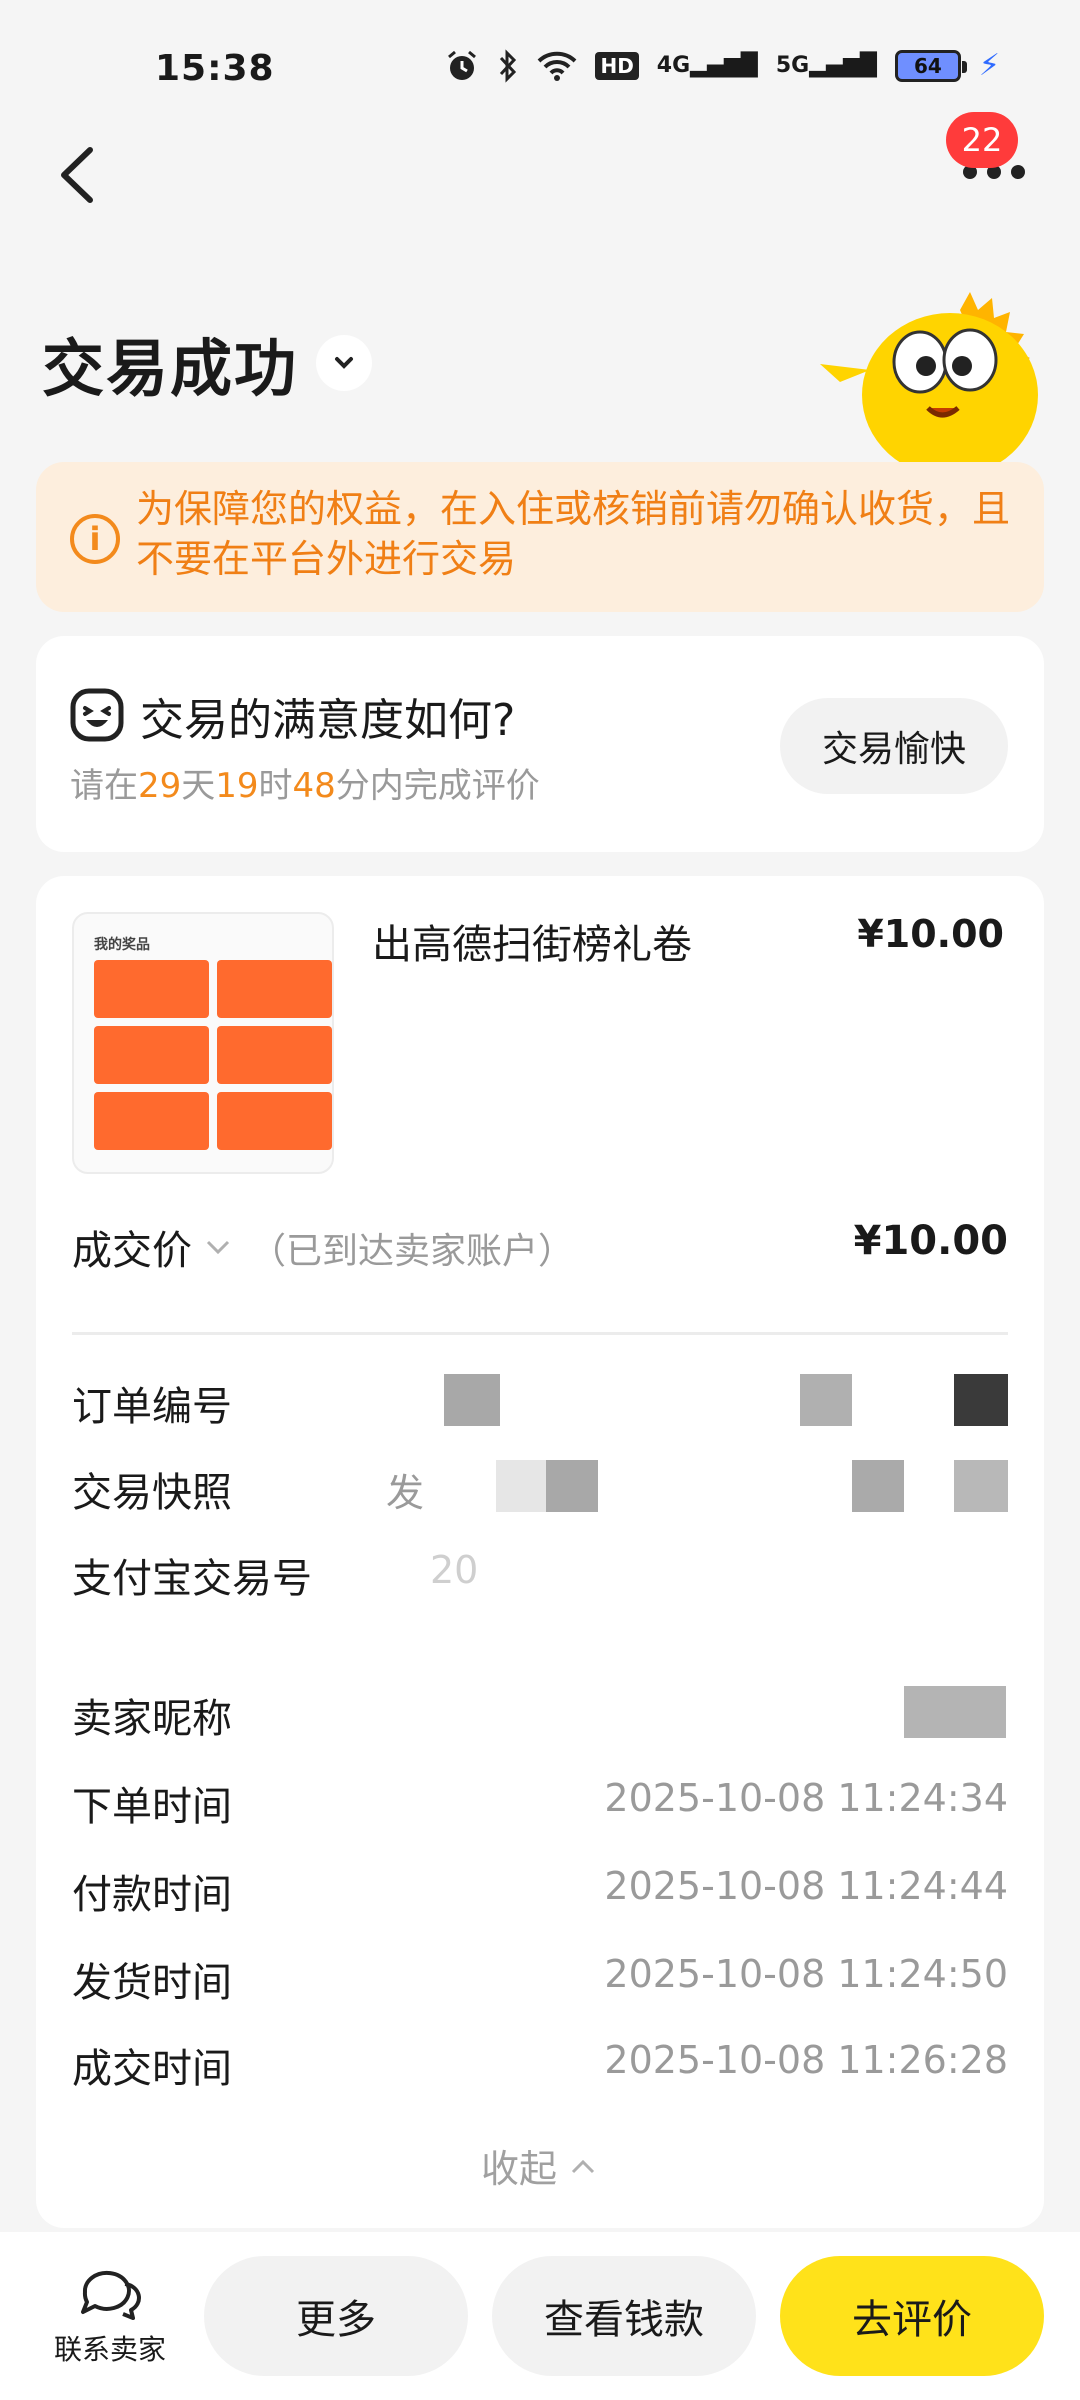  Describe the element at coordinates (540, 2066) in the screenshot. I see `completion-time-row: 成交时间 2025-10-08 11:26:28` at that location.